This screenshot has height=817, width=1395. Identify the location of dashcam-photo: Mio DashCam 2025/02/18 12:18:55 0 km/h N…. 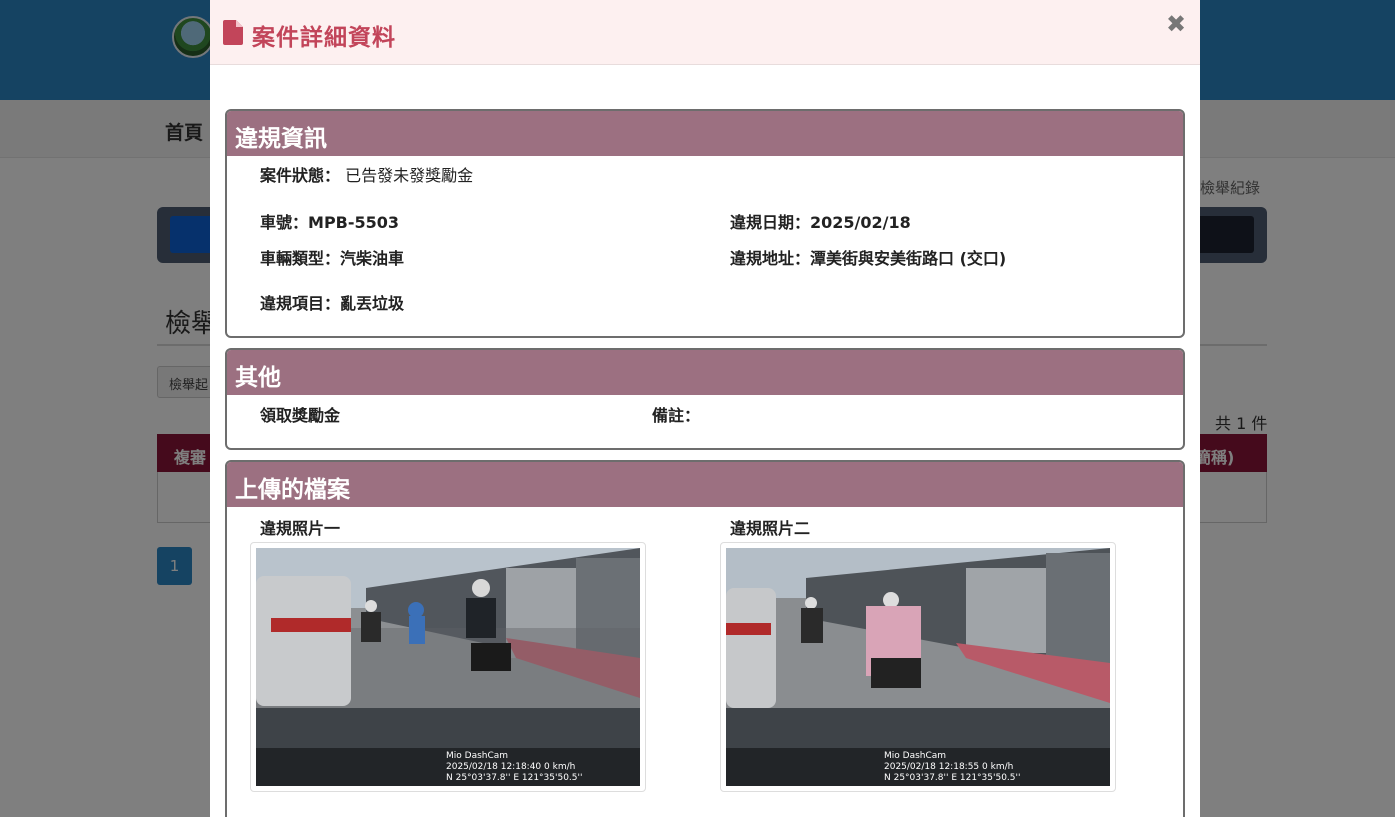
(918, 667).